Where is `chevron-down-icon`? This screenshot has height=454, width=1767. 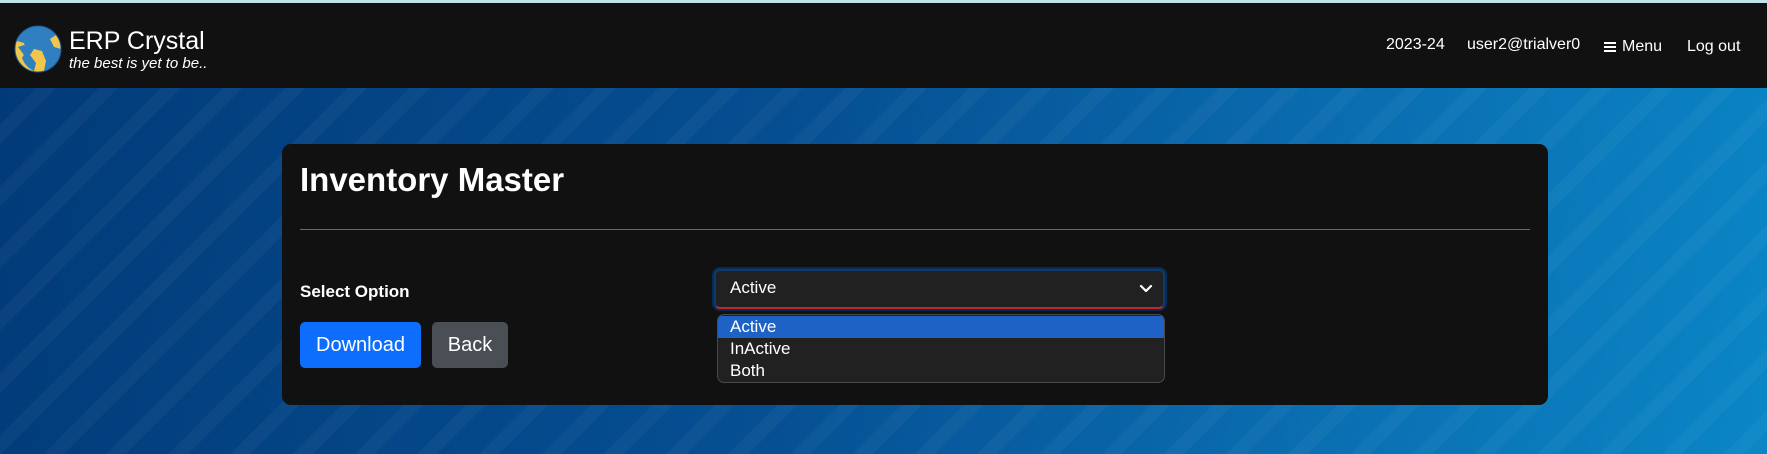 chevron-down-icon is located at coordinates (1146, 288).